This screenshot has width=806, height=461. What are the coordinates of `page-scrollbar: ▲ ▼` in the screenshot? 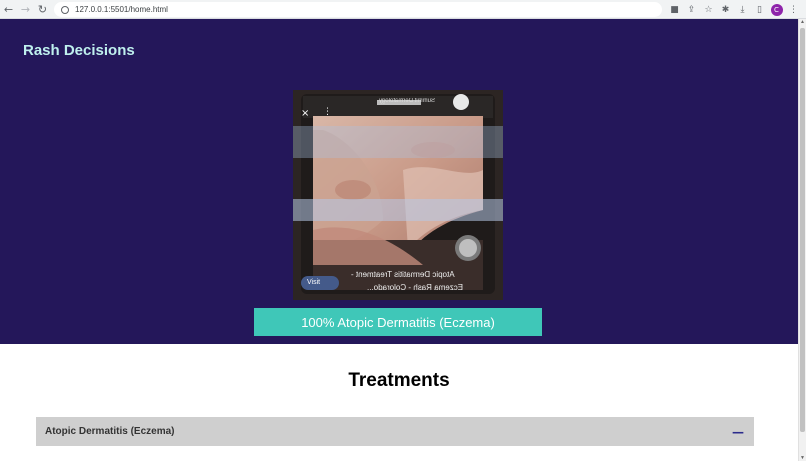 It's located at (802, 240).